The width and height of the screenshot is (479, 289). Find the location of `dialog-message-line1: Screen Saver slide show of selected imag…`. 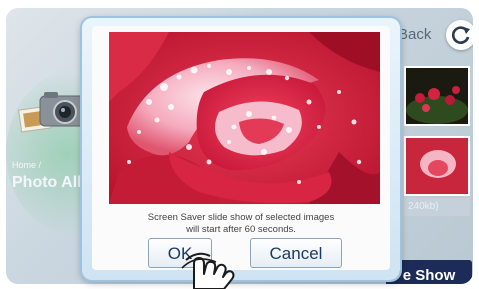

dialog-message-line1: Screen Saver slide show of selected imag… is located at coordinates (241, 217).